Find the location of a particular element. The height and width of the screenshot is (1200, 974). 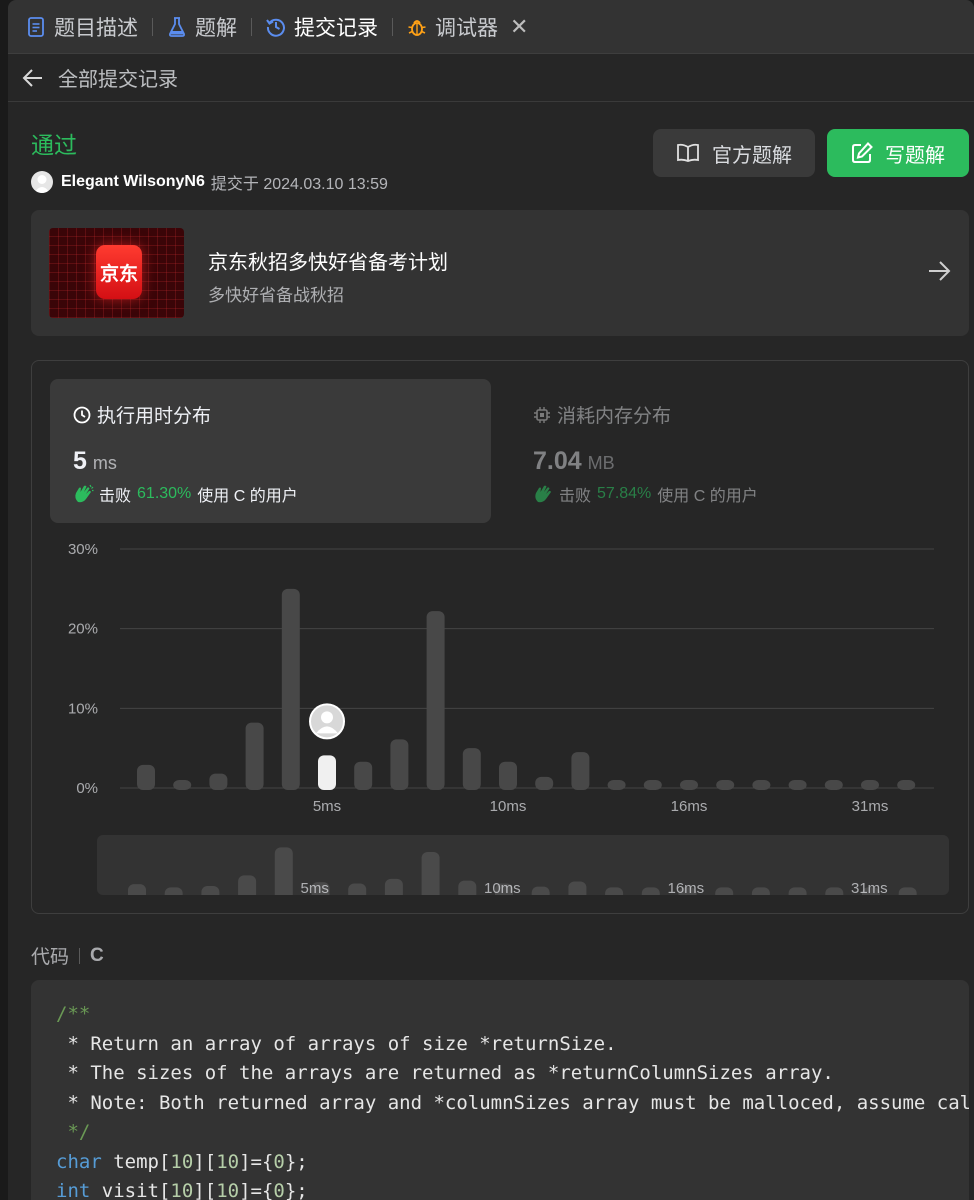

runtime-heading: 执行用时分布 is located at coordinates (142, 414).